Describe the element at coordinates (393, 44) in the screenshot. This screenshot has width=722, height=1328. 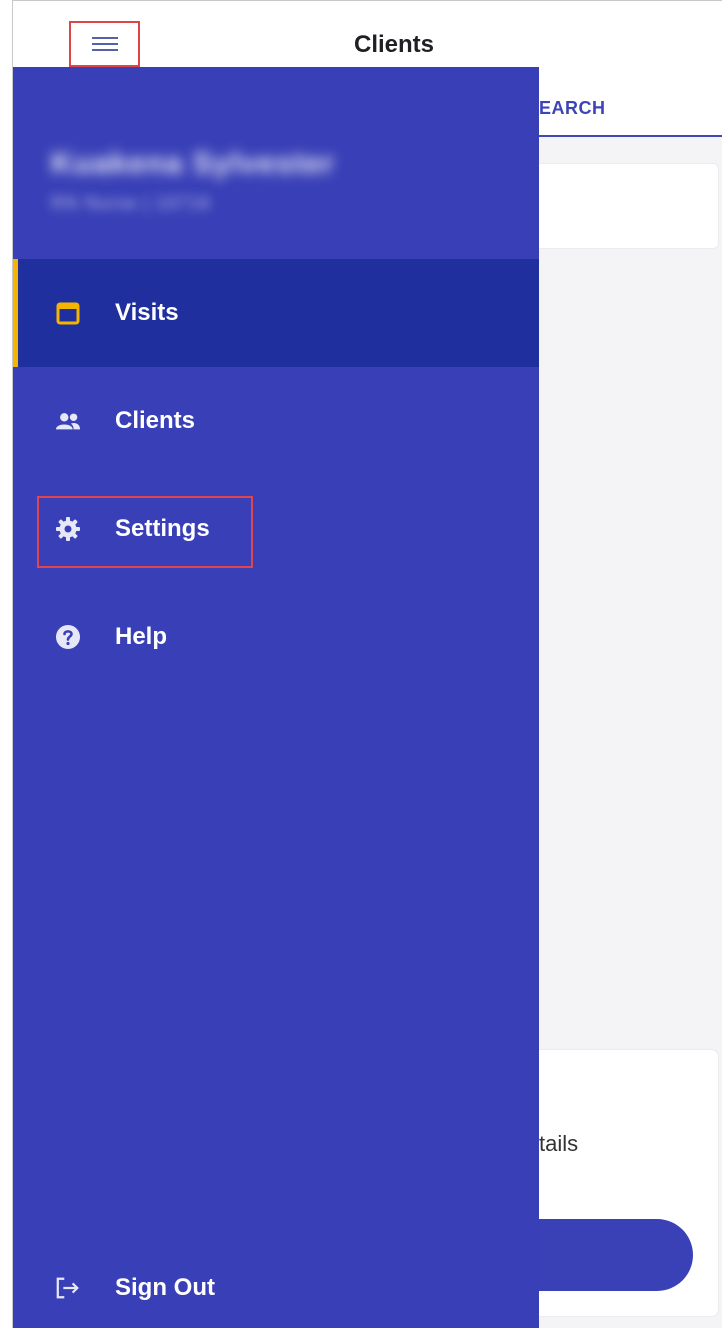
I see `page-title: Clients` at that location.